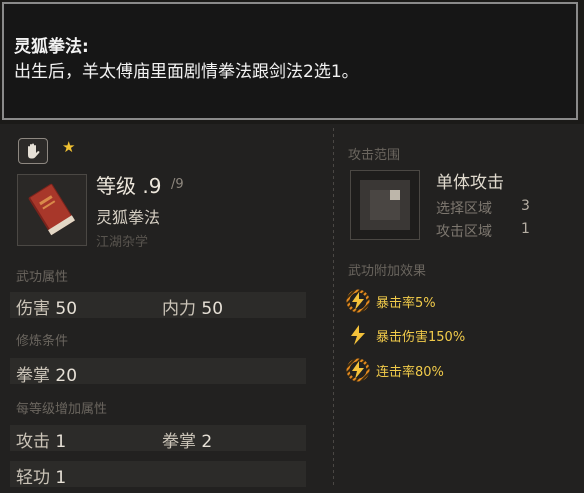 The image size is (584, 493). I want to click on attack-area-label: 攻击区域, so click(464, 232).